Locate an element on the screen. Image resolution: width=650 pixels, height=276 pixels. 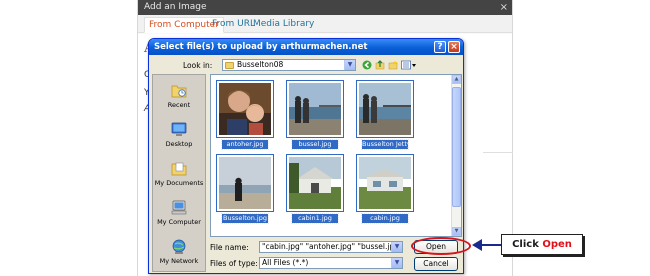
place-recent: Recent is located at coordinates (179, 96).